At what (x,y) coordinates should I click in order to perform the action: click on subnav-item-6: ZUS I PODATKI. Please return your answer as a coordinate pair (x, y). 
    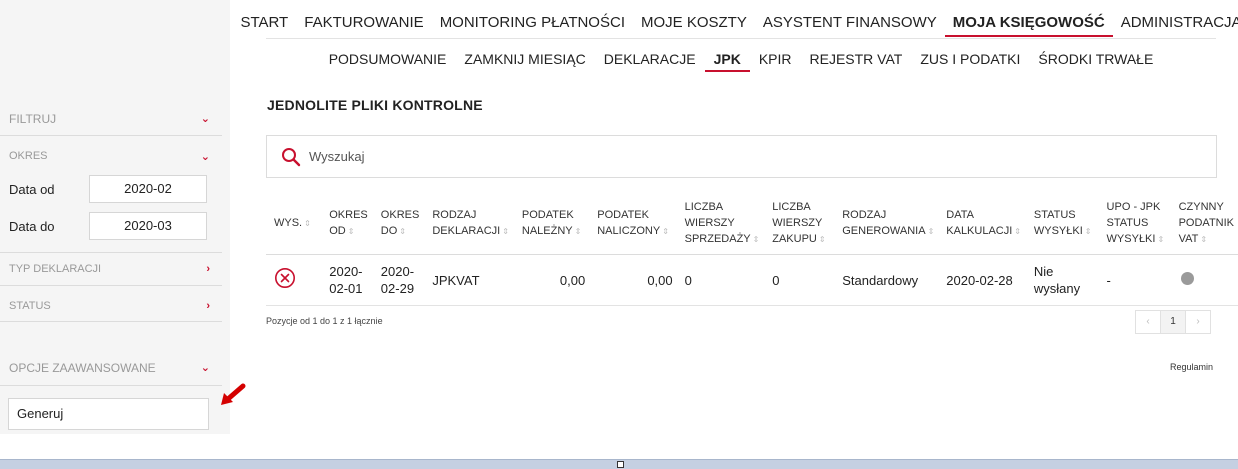
    Looking at the image, I should click on (970, 60).